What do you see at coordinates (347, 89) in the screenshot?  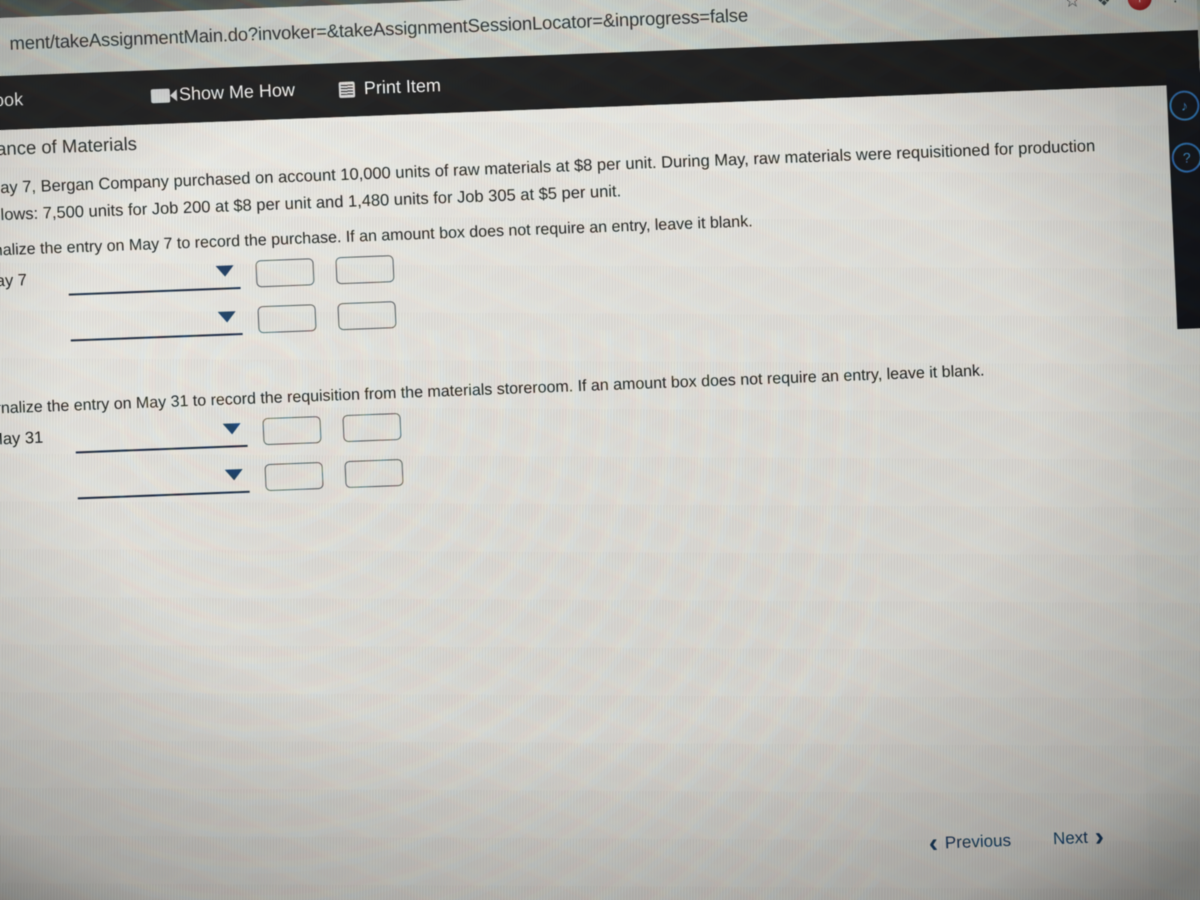 I see `print-icon` at bounding box center [347, 89].